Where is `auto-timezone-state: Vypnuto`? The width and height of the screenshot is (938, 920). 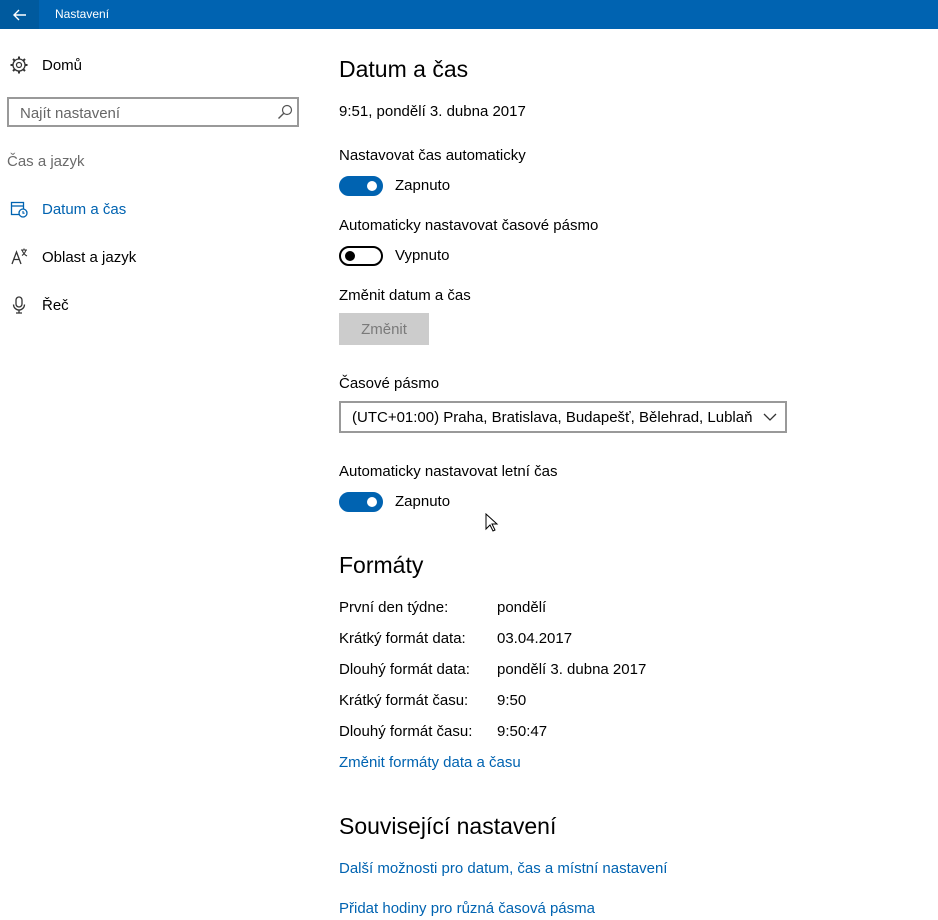
auto-timezone-state: Vypnuto is located at coordinates (422, 255).